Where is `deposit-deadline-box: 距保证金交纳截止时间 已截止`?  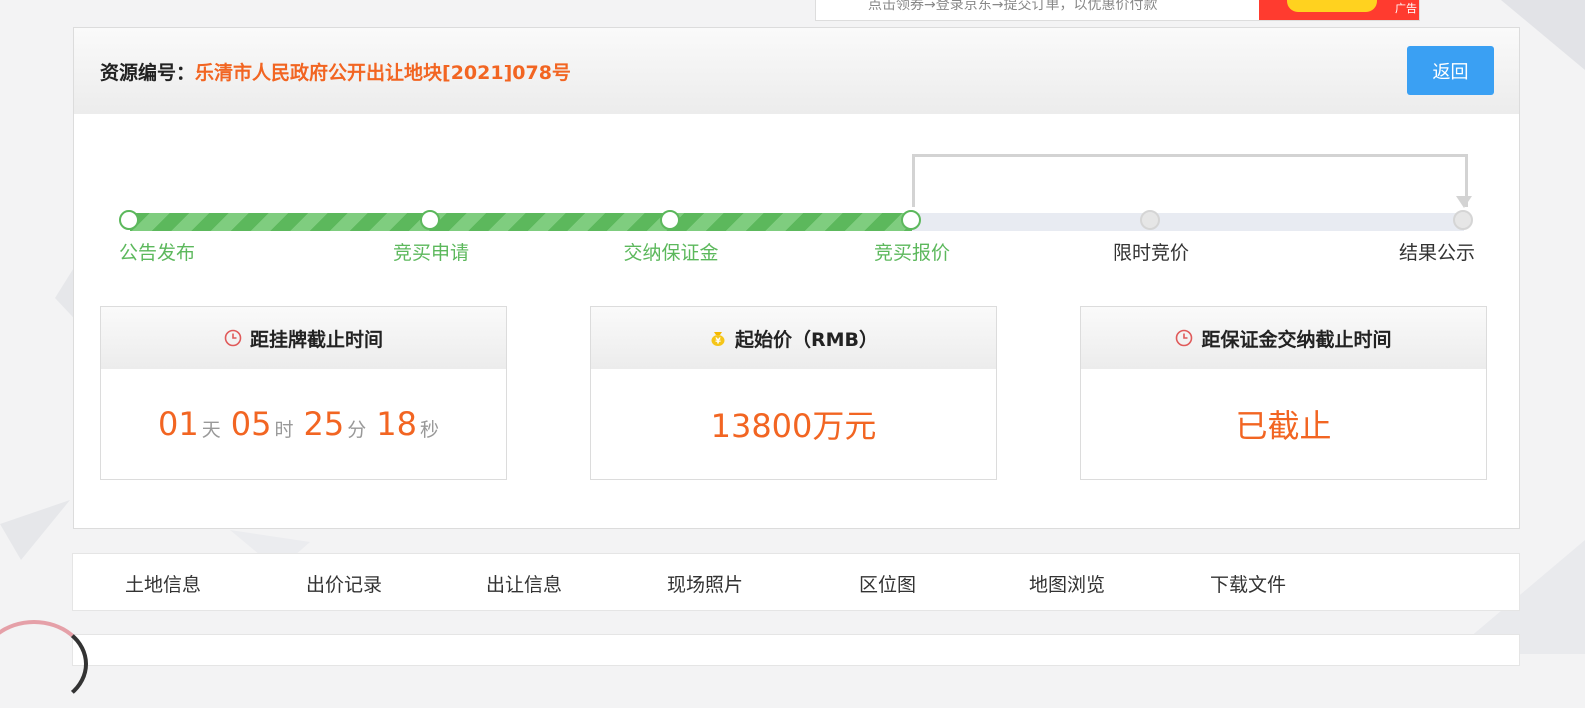 deposit-deadline-box: 距保证金交纳截止时间 已截止 is located at coordinates (1283, 393).